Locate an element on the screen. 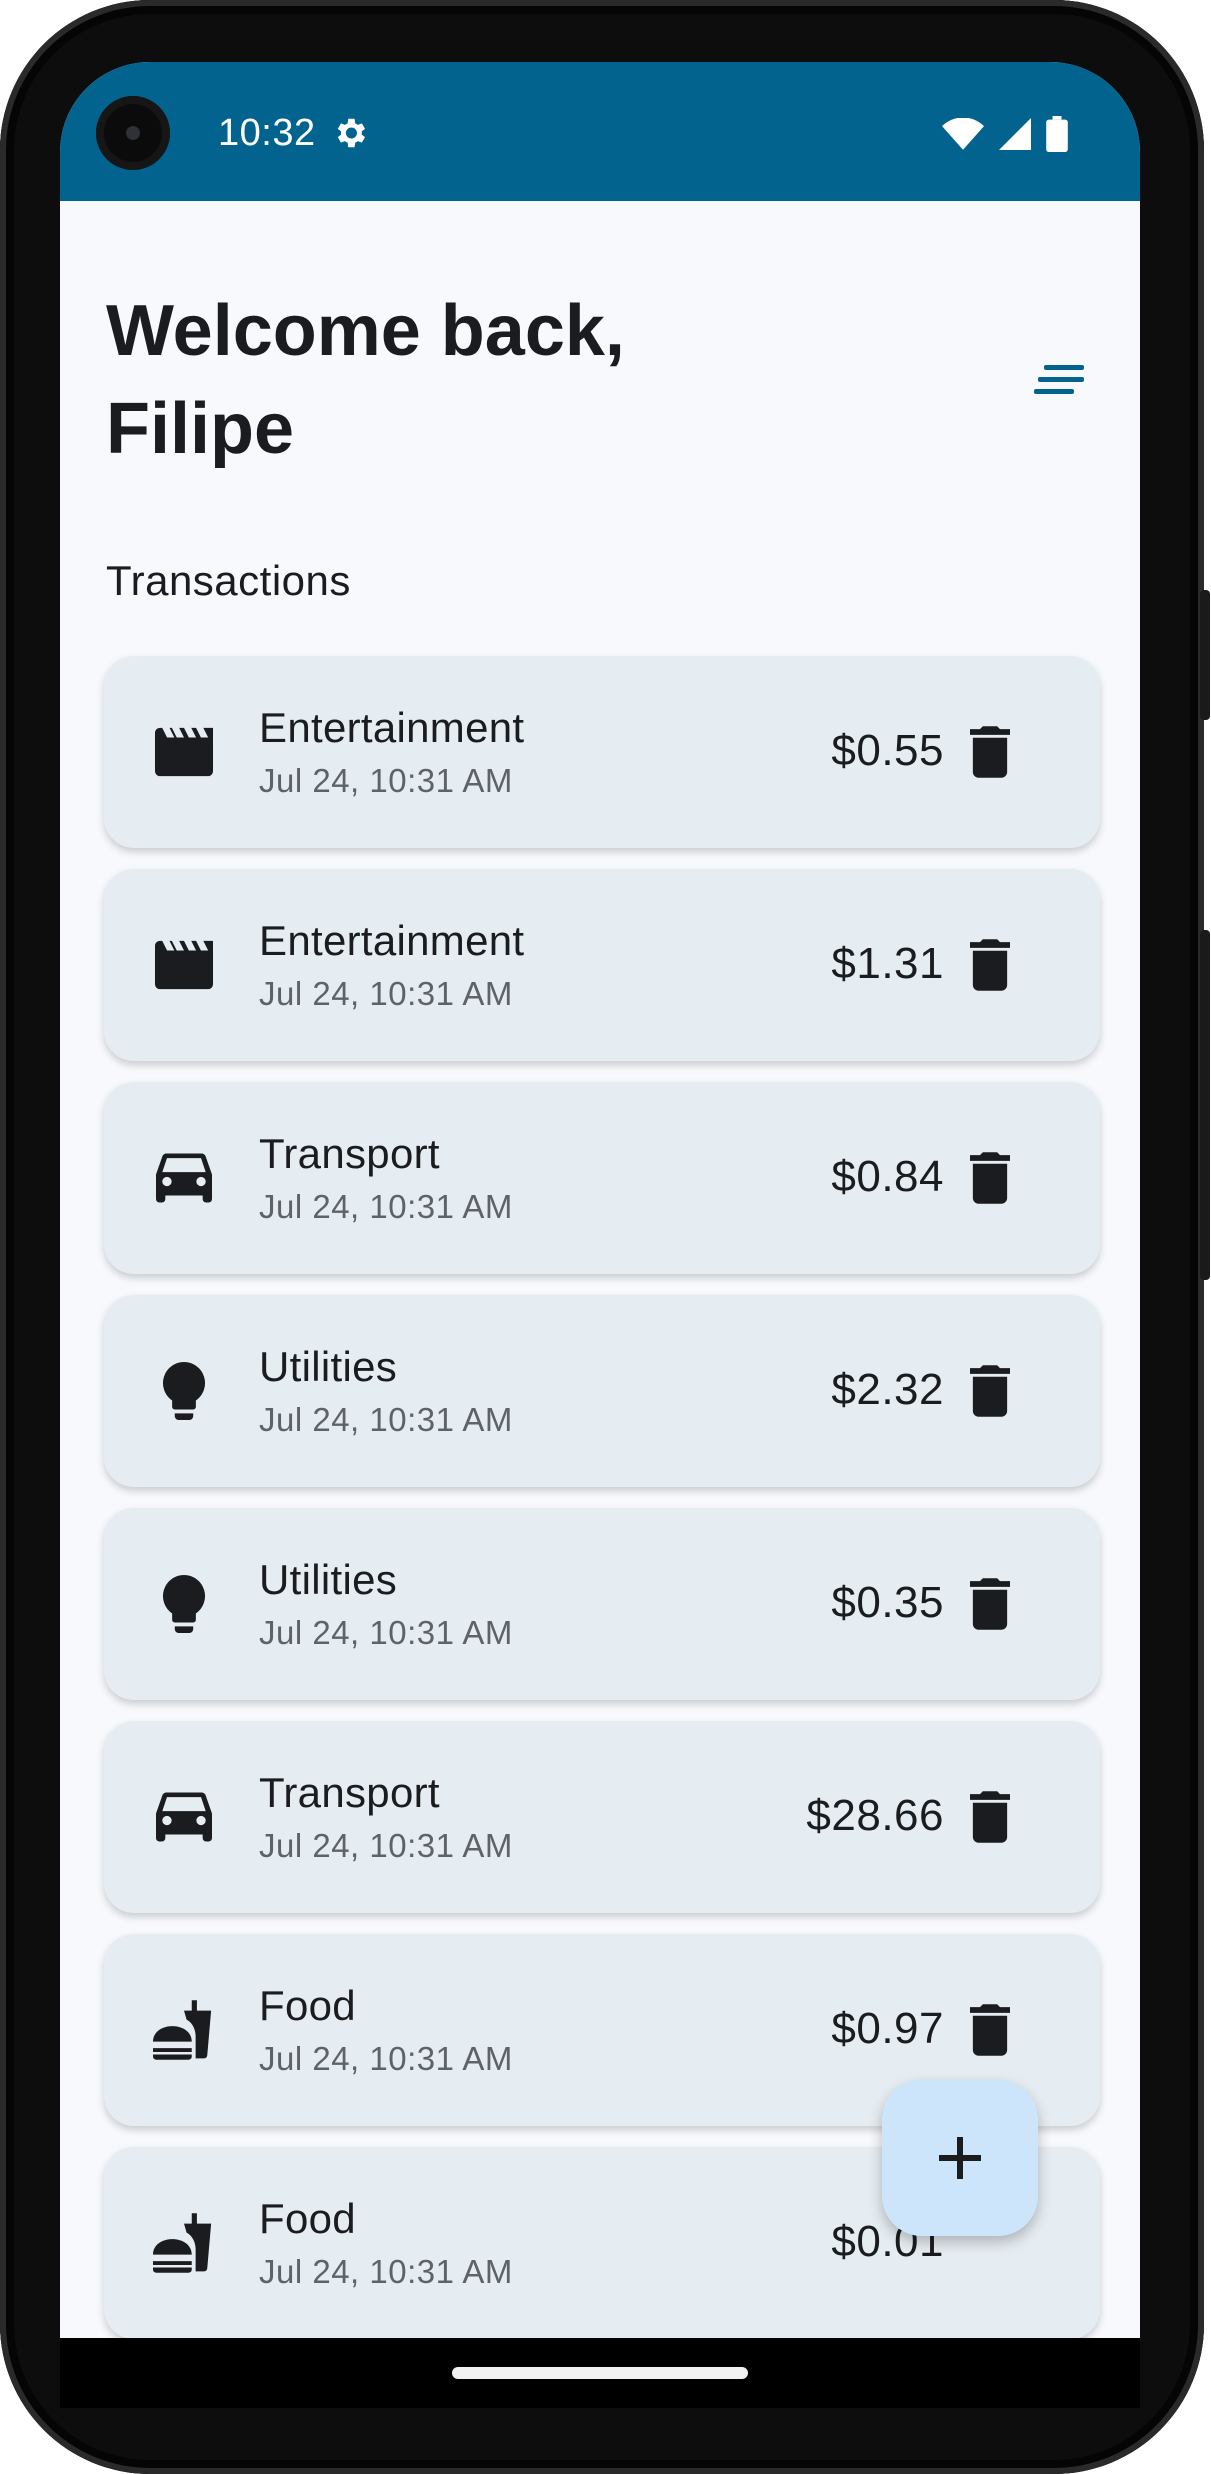  transaction-card: Utilities Jul 24, 10:31 AM $0.35 is located at coordinates (602, 1604).